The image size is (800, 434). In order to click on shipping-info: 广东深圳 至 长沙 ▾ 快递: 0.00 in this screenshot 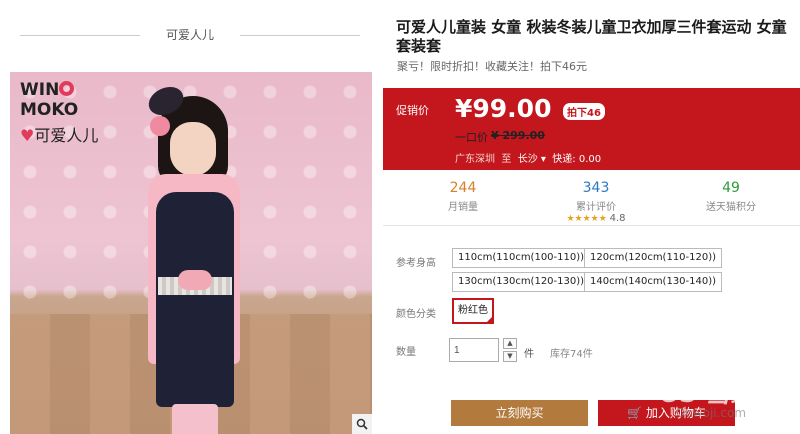, I will do `click(528, 157)`.